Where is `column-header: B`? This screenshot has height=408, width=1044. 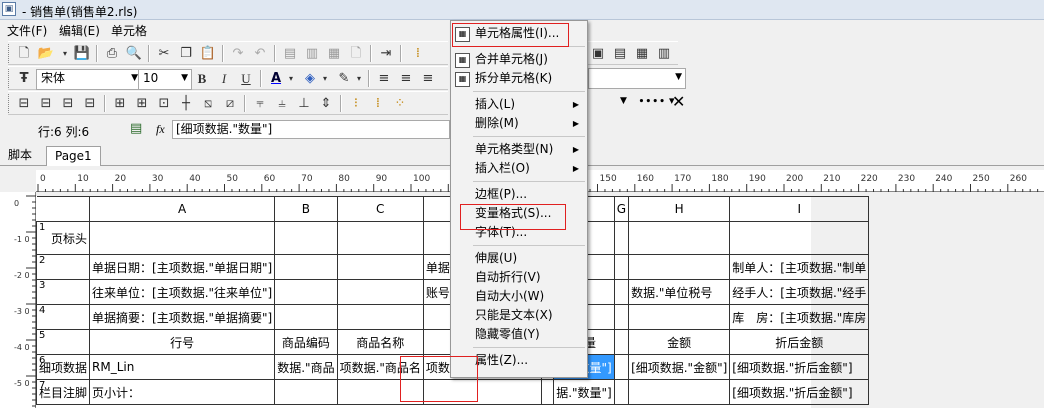 column-header: B is located at coordinates (306, 209).